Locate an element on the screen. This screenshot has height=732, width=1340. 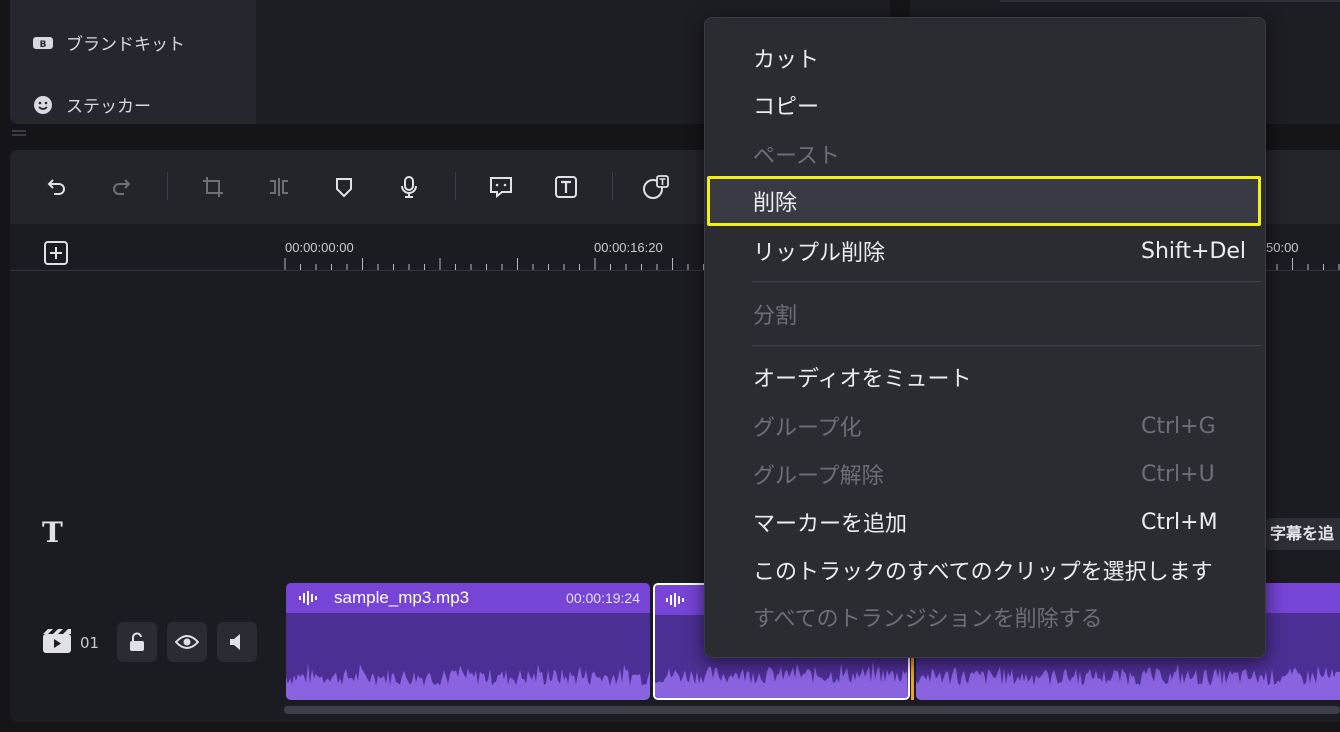
menu-item-label: このトラックのすべてのクリップを選択します is located at coordinates (983, 572).